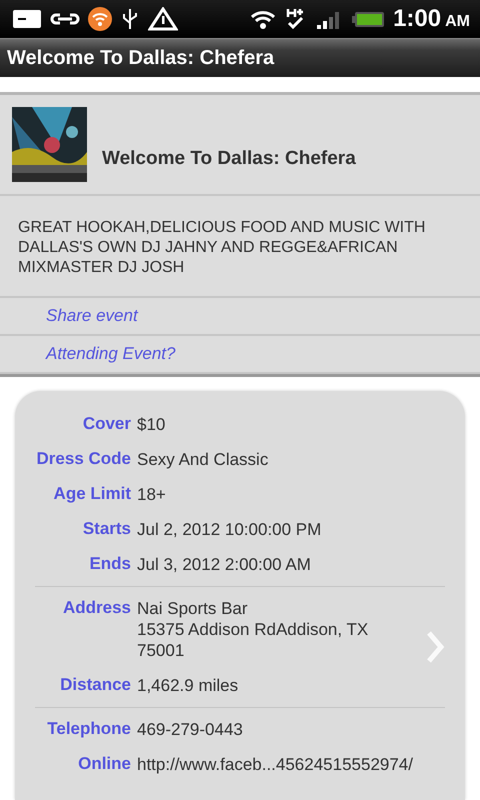 This screenshot has width=480, height=800. Describe the element at coordinates (229, 159) in the screenshot. I see `event-title: Welcome To Dallas: Chefera` at that location.